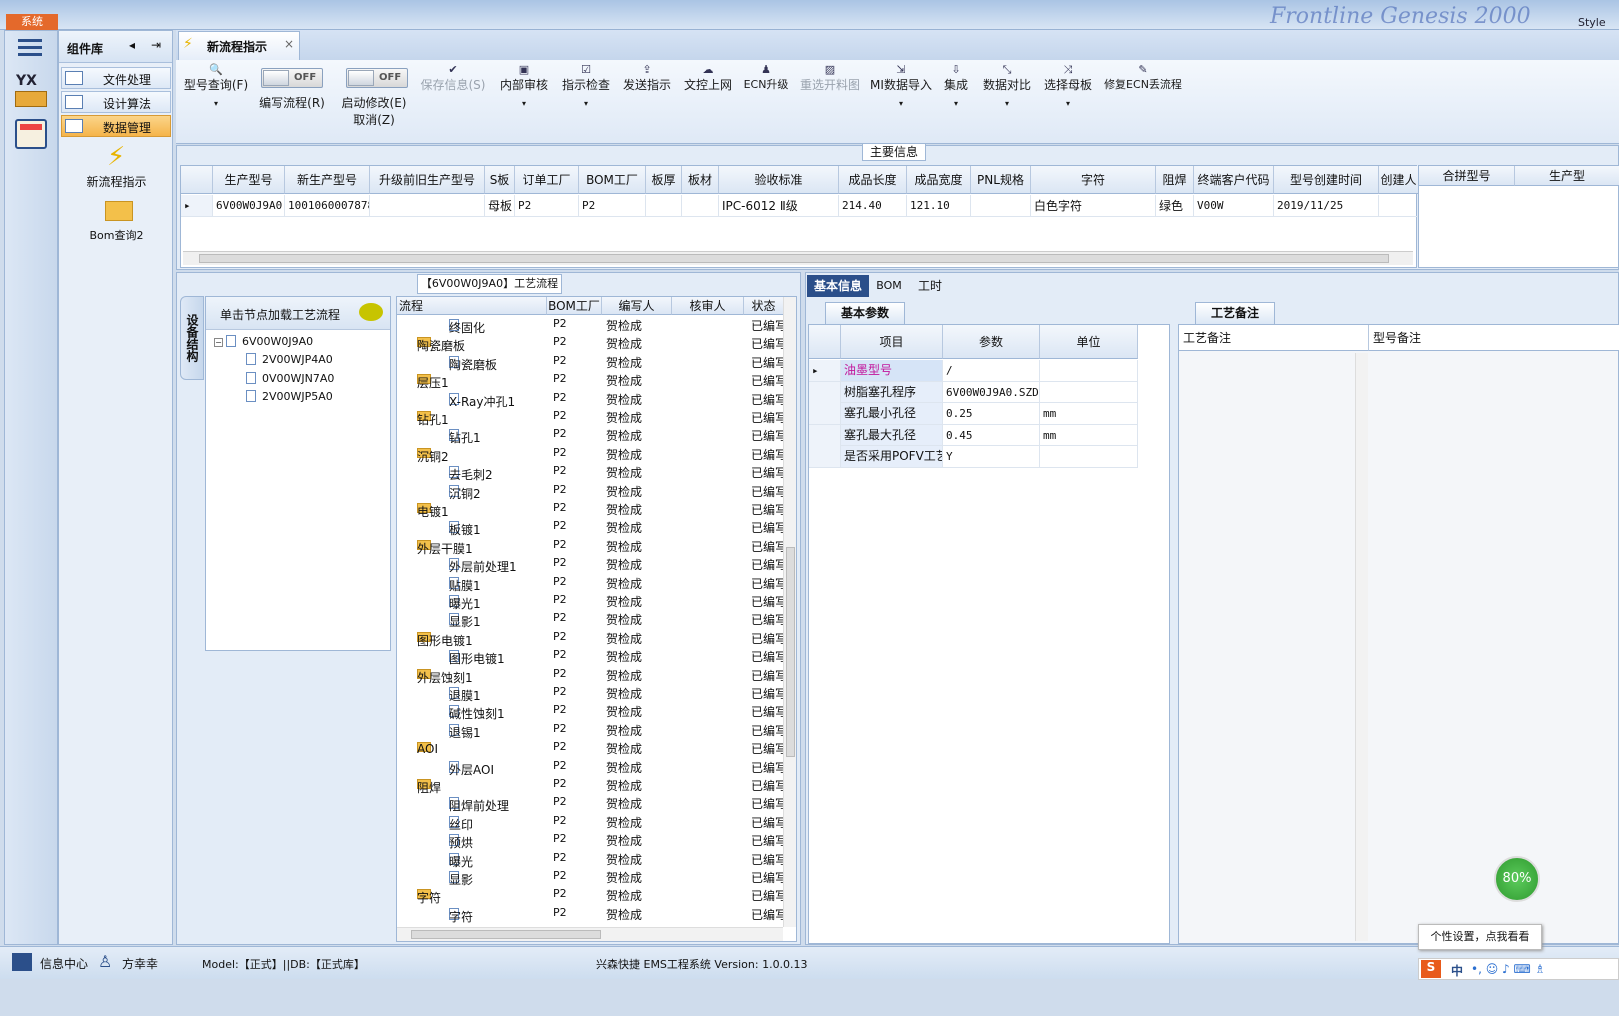 This screenshot has width=1619, height=1016. What do you see at coordinates (838, 286) in the screenshot?
I see `tab-basic-info: 基本信息` at bounding box center [838, 286].